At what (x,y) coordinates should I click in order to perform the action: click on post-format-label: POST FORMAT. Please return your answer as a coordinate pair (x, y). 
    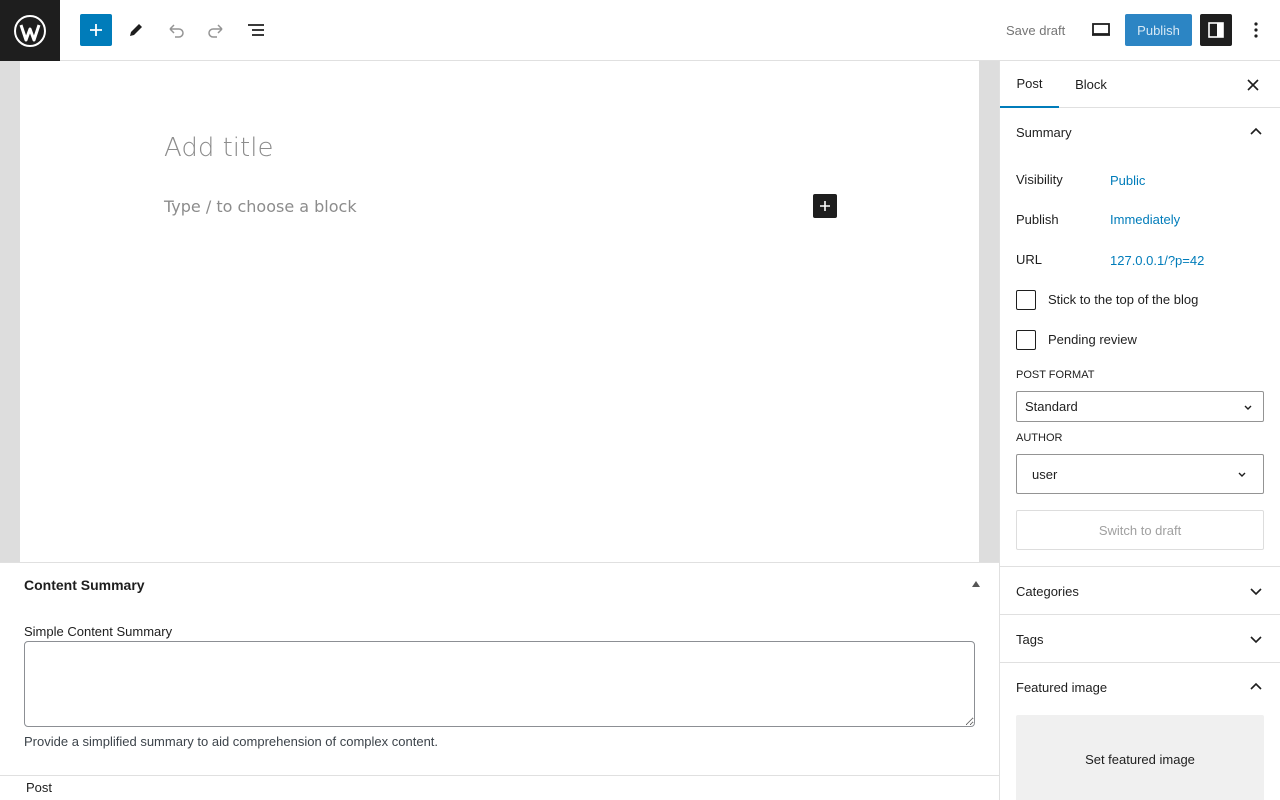
    Looking at the image, I should click on (1055, 375).